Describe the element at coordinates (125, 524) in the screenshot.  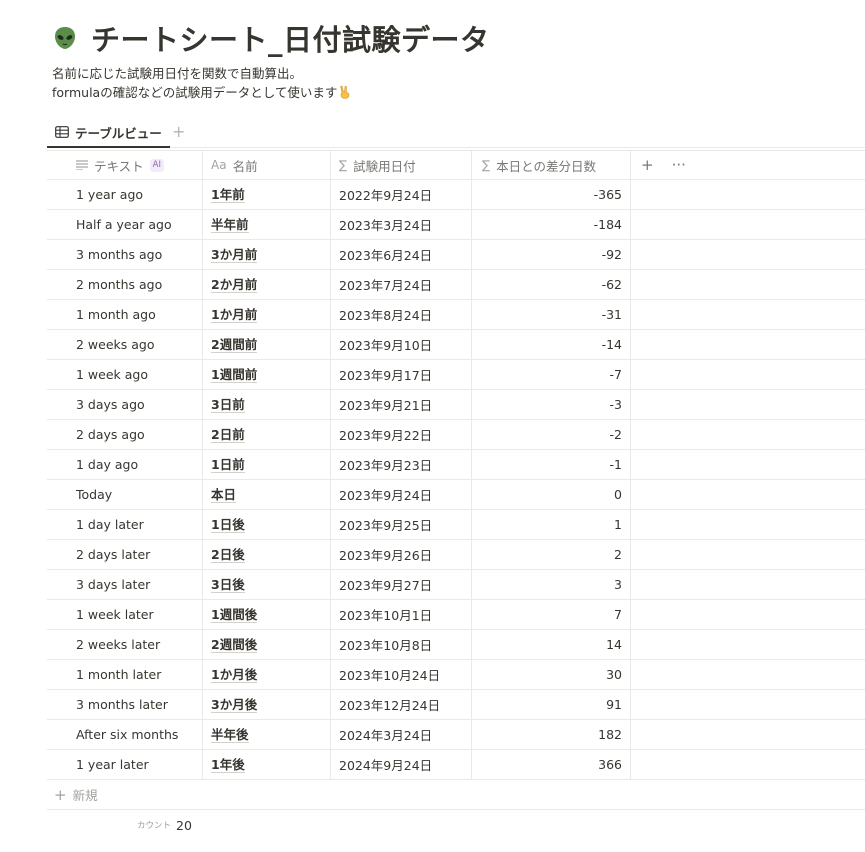
I see `text-cell: 1 day later` at that location.